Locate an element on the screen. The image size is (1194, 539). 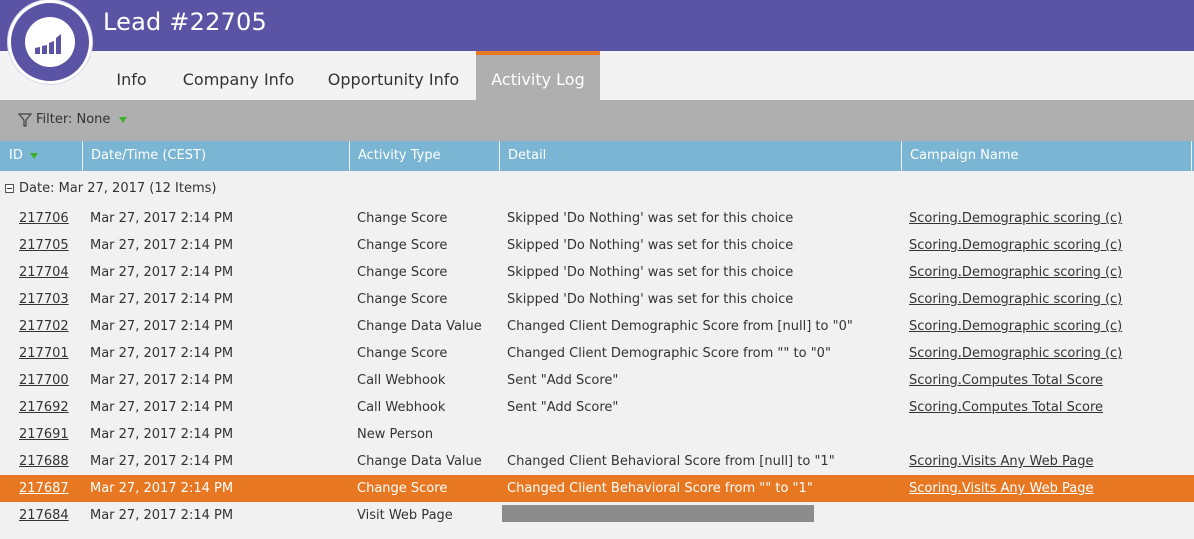
redacted-detail is located at coordinates (658, 513).